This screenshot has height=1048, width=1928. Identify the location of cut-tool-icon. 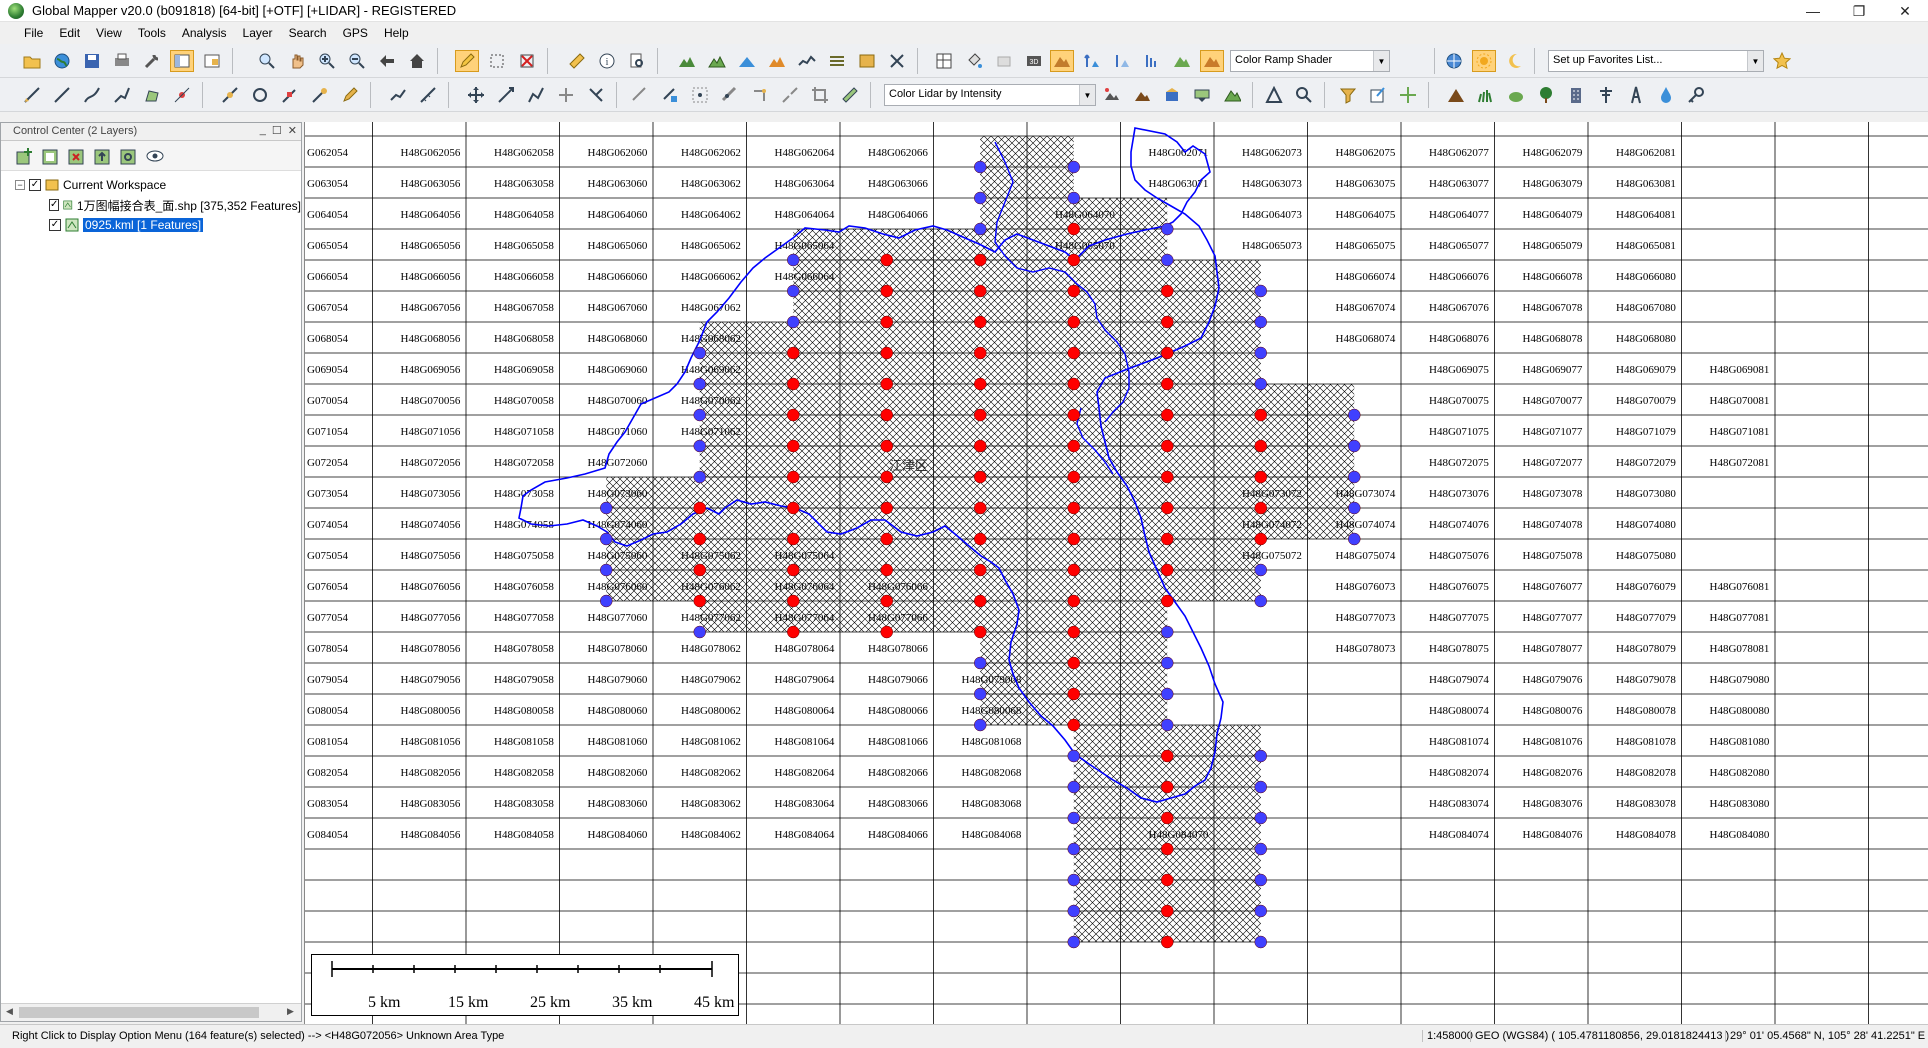
(897, 61).